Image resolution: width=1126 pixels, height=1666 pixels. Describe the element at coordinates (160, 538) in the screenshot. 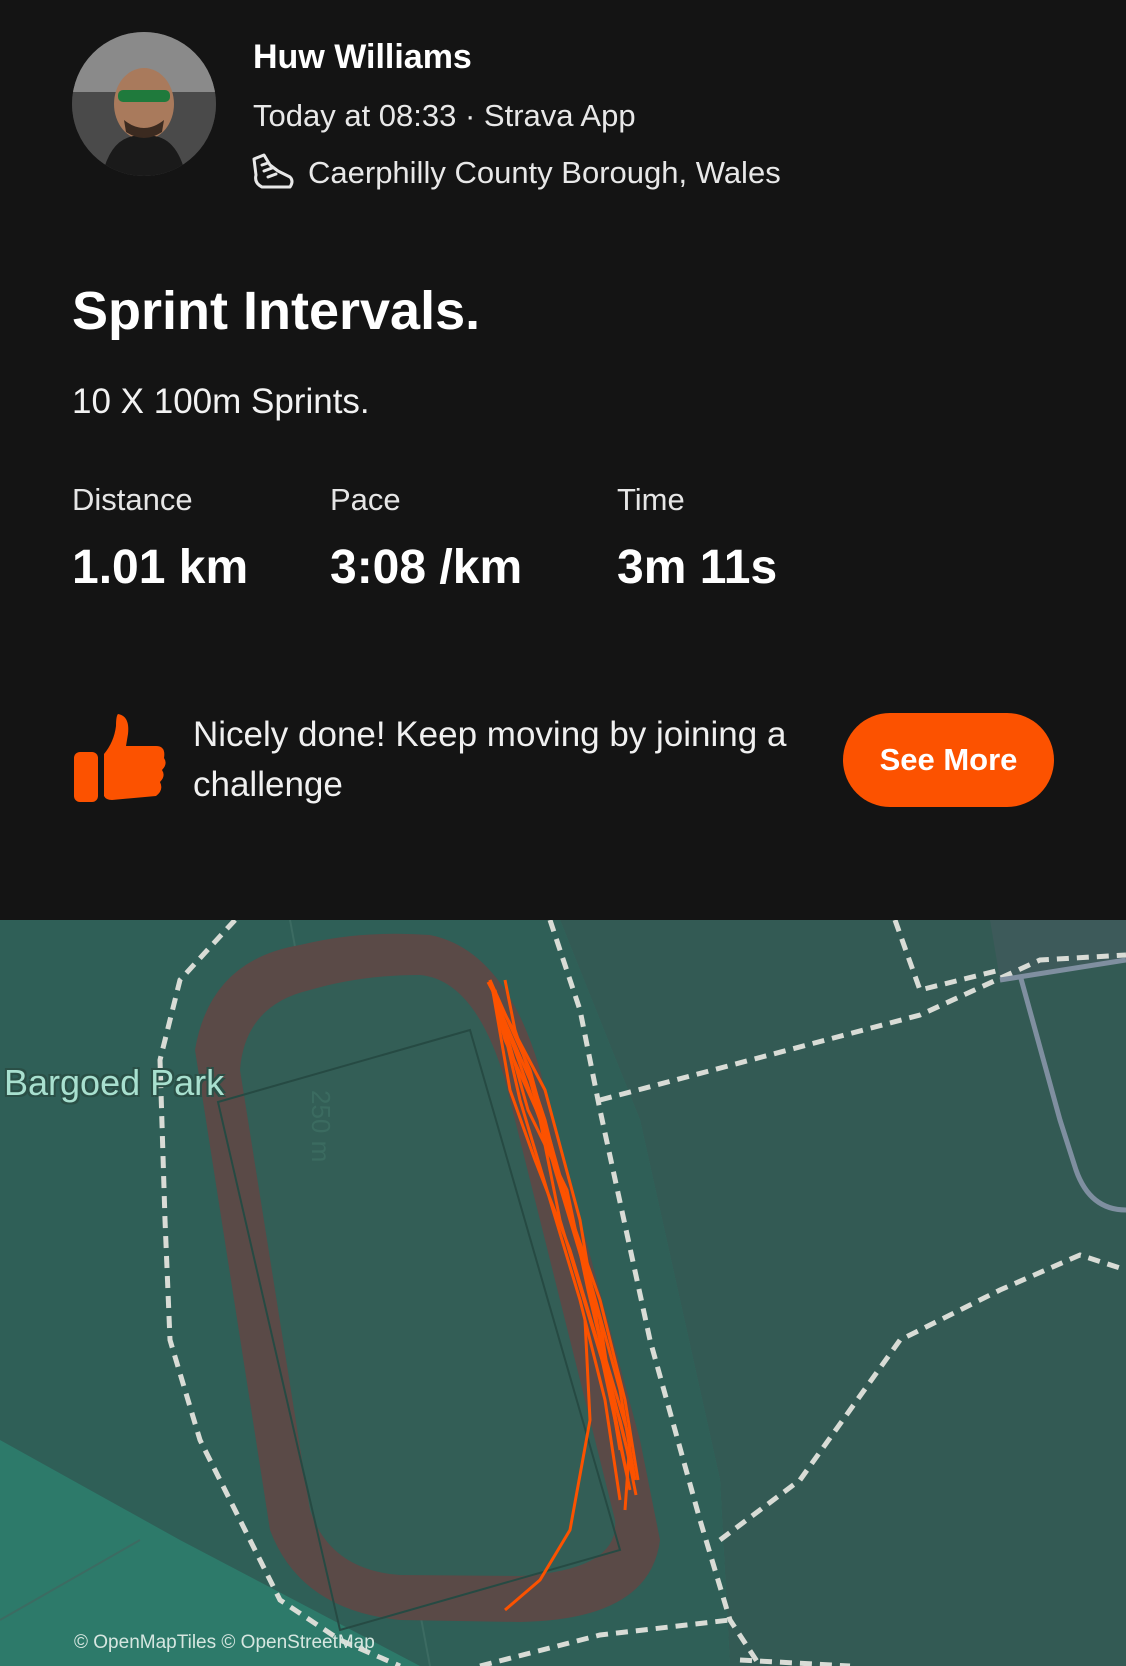

I see `stat-distance: Distance 1.01 km` at that location.